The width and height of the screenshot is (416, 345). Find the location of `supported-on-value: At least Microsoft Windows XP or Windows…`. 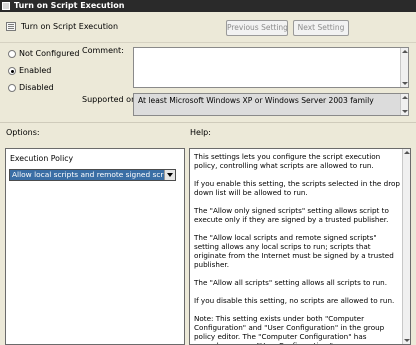

supported-on-value: At least Microsoft Windows XP or Windows… is located at coordinates (256, 100).